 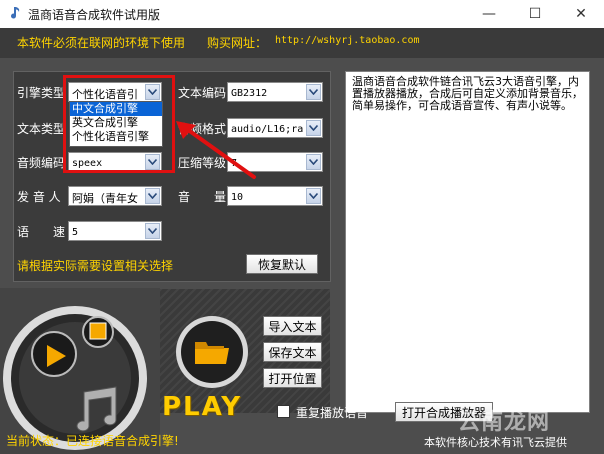 I want to click on engine-label: 引擎类型, so click(x=41, y=93).